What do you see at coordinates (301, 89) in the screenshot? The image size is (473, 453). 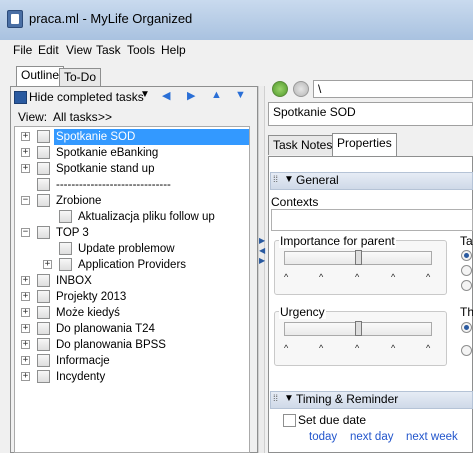 I see `forward-icon` at bounding box center [301, 89].